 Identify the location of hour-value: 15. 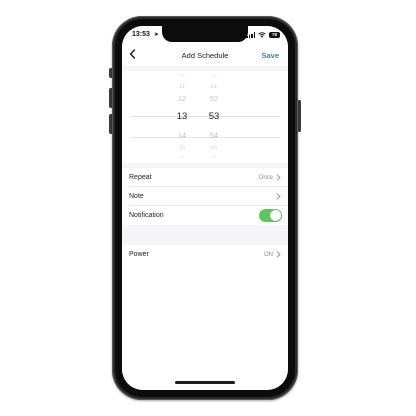
(182, 148).